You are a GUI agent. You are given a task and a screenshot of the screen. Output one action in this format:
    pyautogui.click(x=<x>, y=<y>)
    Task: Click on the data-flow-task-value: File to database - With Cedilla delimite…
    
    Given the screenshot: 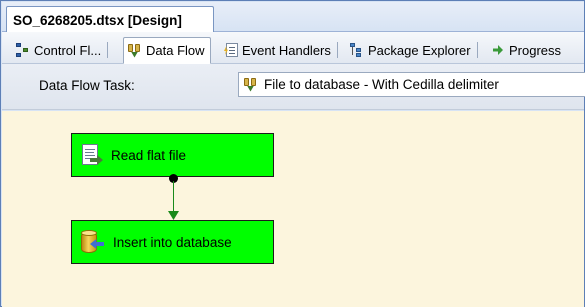 What is the action you would take?
    pyautogui.click(x=381, y=84)
    